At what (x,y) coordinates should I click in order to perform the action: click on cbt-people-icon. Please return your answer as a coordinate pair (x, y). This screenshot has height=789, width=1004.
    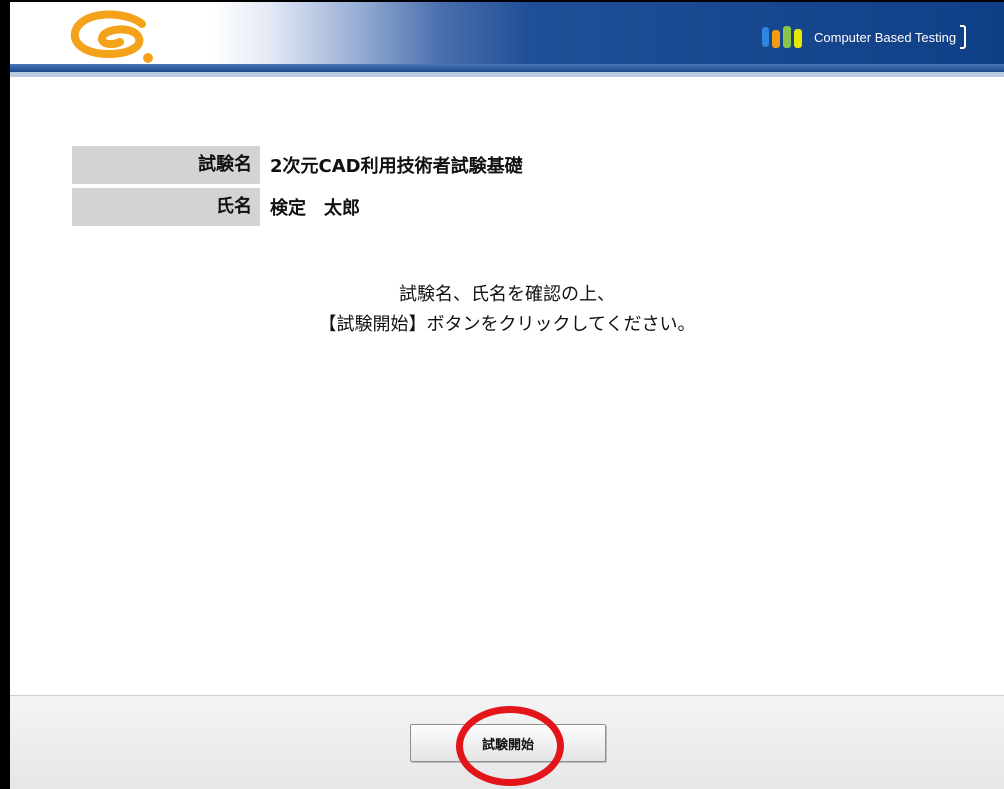
    Looking at the image, I should click on (782, 37).